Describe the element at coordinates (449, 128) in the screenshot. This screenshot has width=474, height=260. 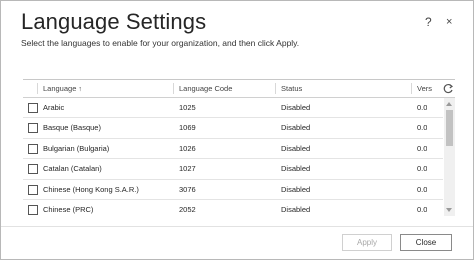
I see `scrollbar-thumb` at that location.